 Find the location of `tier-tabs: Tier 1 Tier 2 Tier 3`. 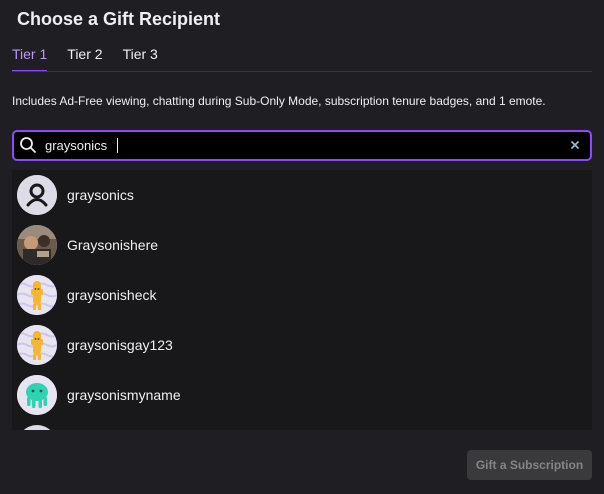

tier-tabs: Tier 1 Tier 2 Tier 3 is located at coordinates (95, 59).